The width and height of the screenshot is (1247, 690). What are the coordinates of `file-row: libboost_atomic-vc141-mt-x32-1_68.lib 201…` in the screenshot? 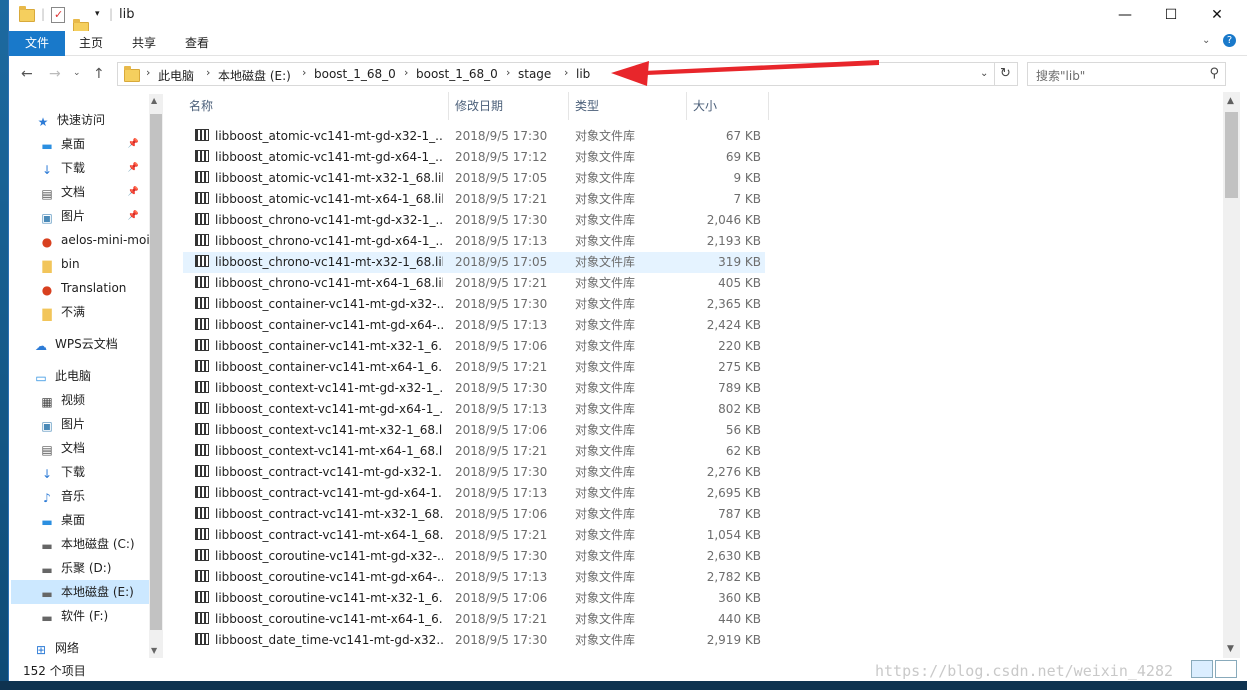 It's located at (474, 178).